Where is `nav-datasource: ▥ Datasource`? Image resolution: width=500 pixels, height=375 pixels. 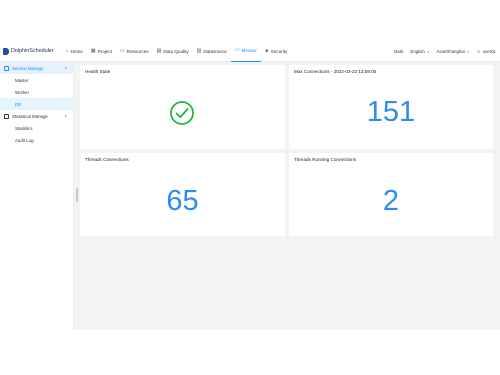
nav-datasource: ▥ Datasource is located at coordinates (212, 51).